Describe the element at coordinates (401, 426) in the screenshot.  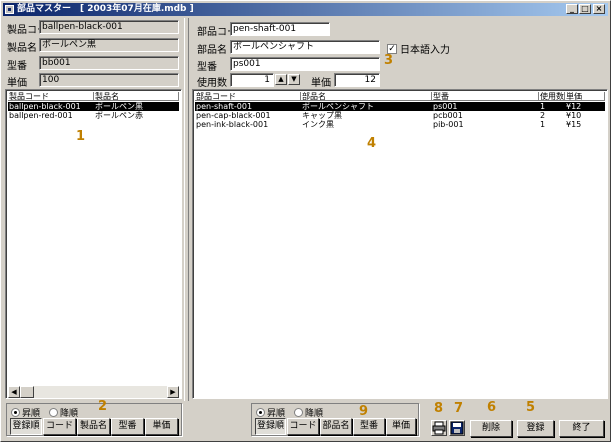
I see `part-sort-price-button: 単価` at that location.